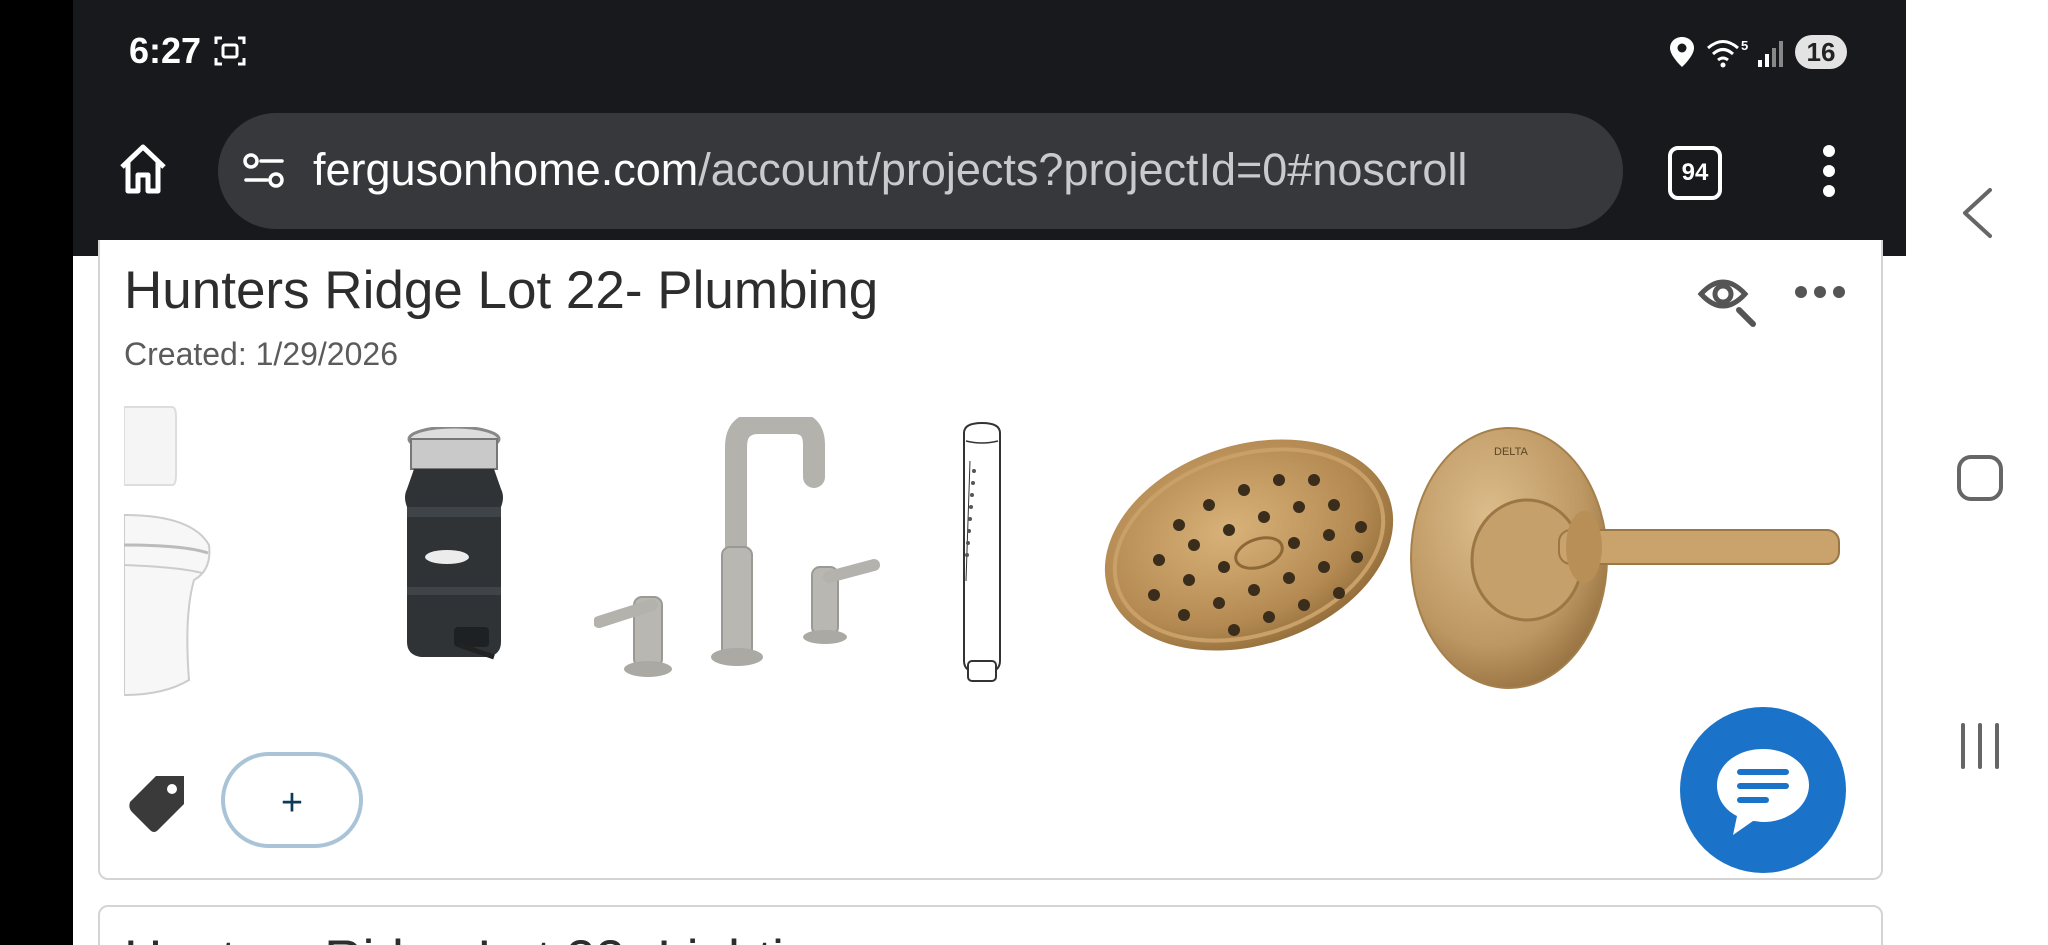 The image size is (2048, 945). I want to click on home-icon, so click(143, 169).